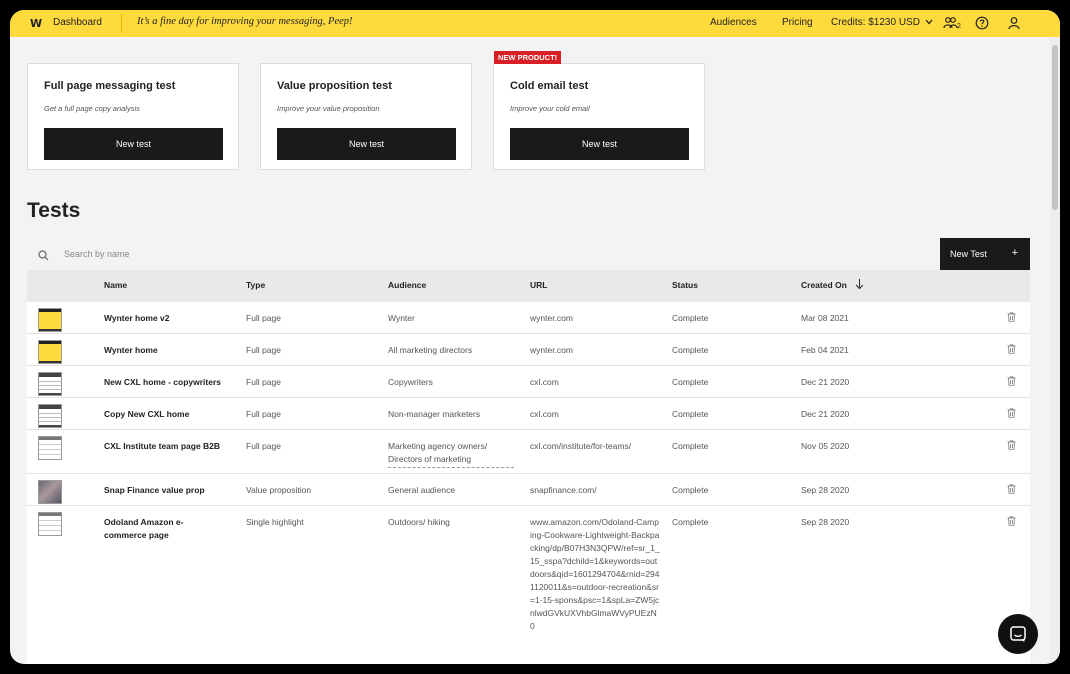  What do you see at coordinates (599, 144) in the screenshot?
I see `new-cold-email-test-button: New test` at bounding box center [599, 144].